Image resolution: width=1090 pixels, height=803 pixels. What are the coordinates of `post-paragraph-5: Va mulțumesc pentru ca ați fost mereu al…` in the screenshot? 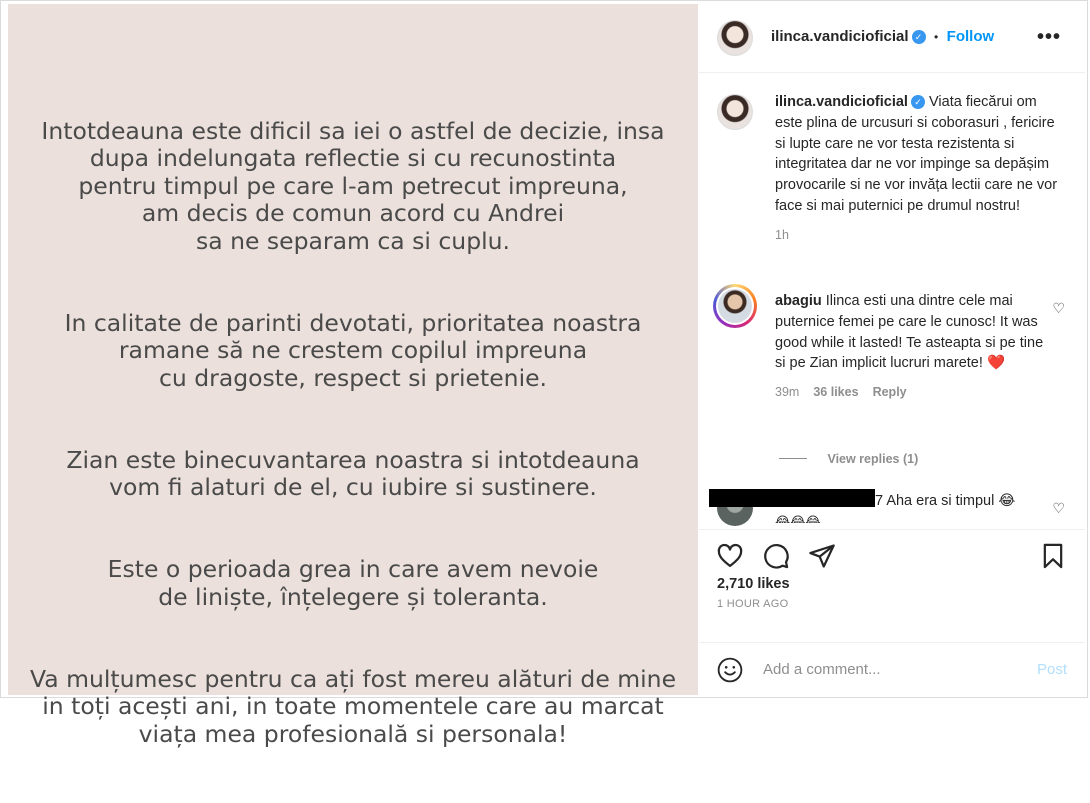 It's located at (353, 706).